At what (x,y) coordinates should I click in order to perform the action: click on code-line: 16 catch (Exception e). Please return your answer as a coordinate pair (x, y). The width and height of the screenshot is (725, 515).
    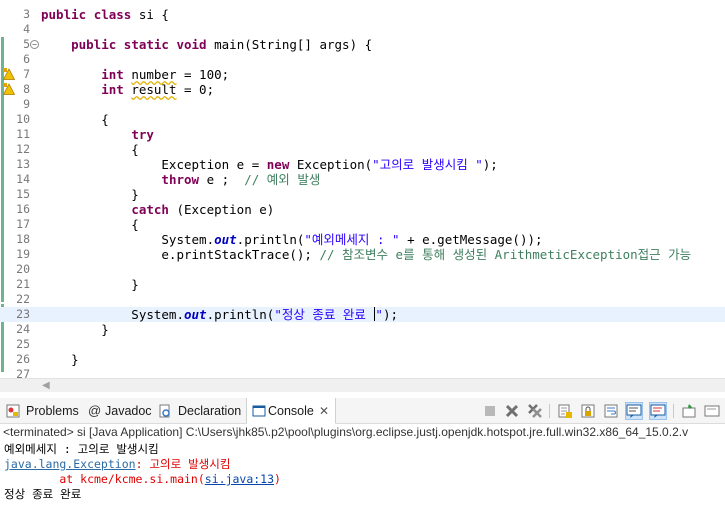
    Looking at the image, I should click on (362, 209).